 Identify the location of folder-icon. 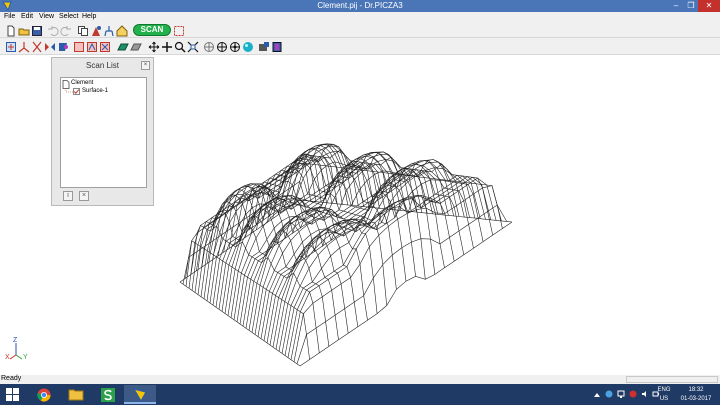
(76, 395).